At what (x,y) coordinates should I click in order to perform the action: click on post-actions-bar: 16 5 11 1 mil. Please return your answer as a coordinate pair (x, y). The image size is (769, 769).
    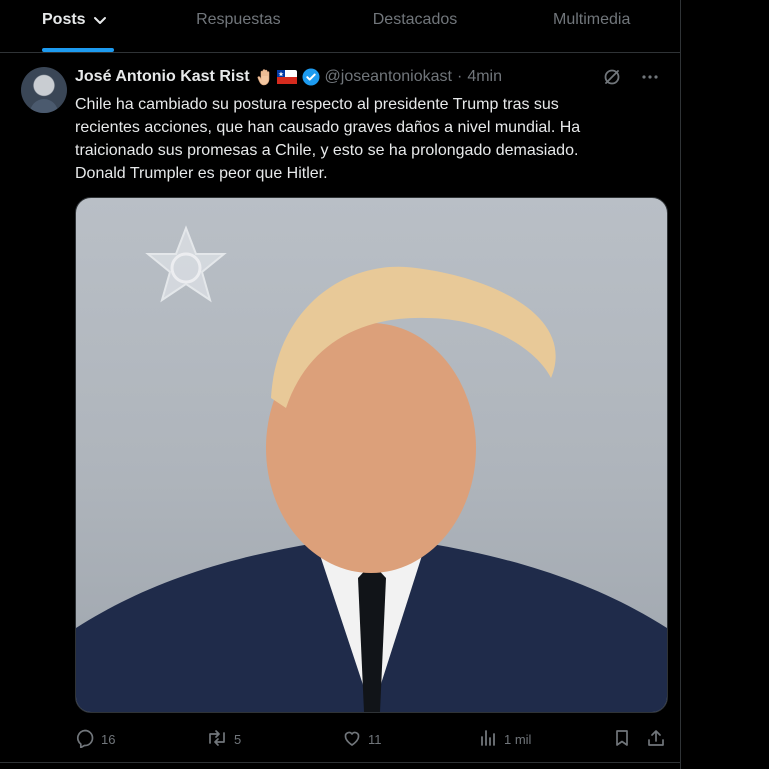
    Looking at the image, I should click on (372, 739).